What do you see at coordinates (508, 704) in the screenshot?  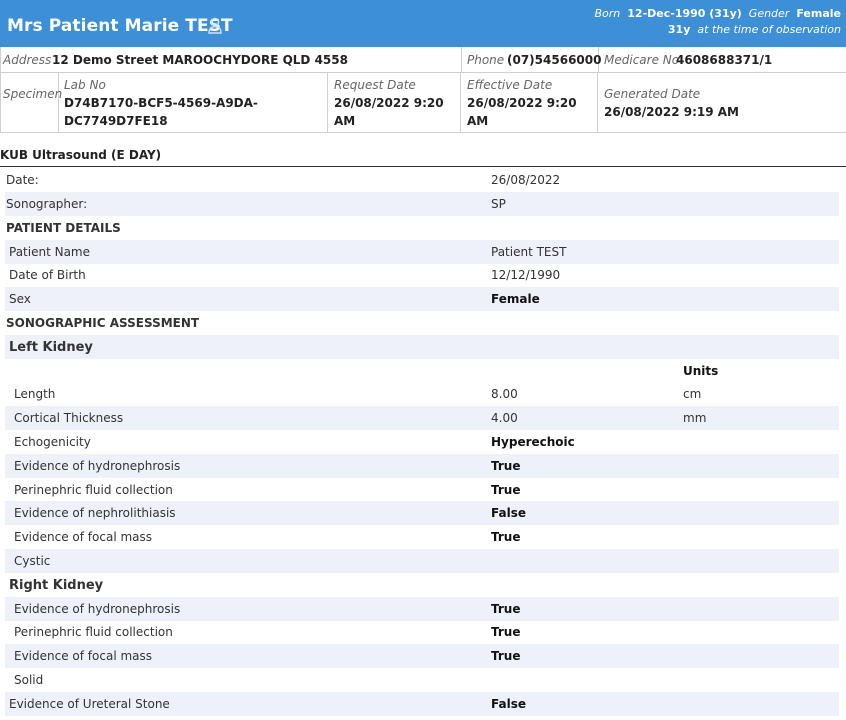 I see `ureteral-stone-value: False` at bounding box center [508, 704].